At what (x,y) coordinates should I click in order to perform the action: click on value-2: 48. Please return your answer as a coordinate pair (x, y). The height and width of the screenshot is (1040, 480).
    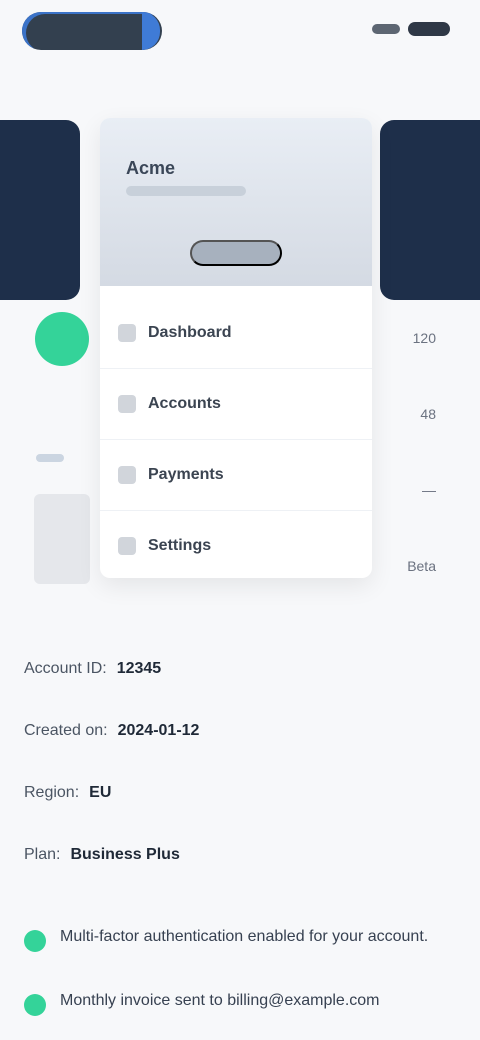
    Looking at the image, I should click on (428, 414).